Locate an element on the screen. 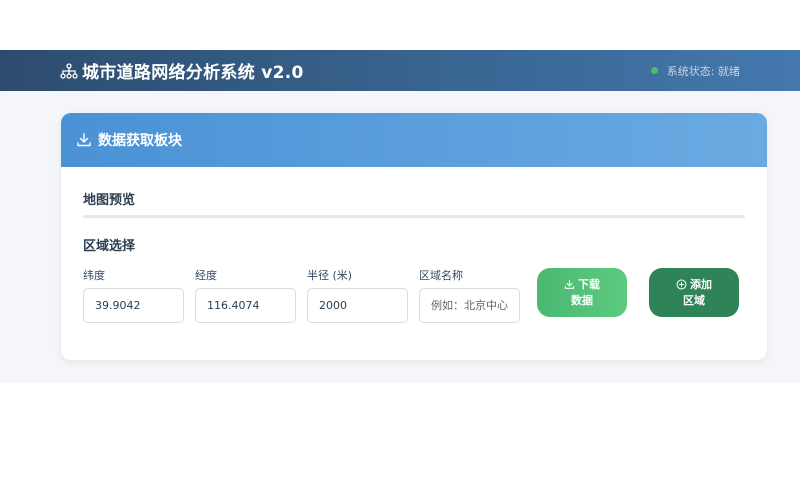  map-preview-title: 地图预览 is located at coordinates (109, 200).